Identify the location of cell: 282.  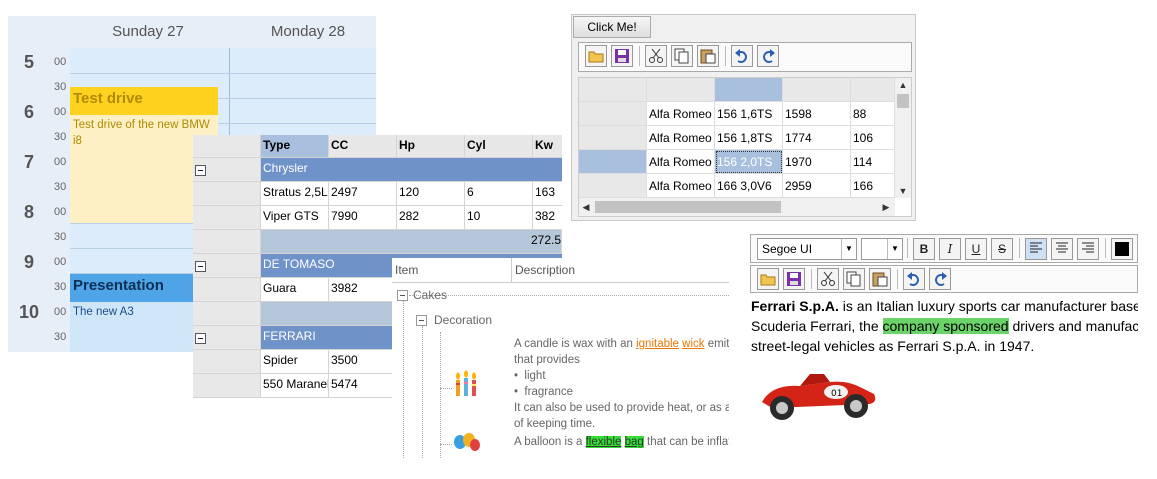
(431, 218).